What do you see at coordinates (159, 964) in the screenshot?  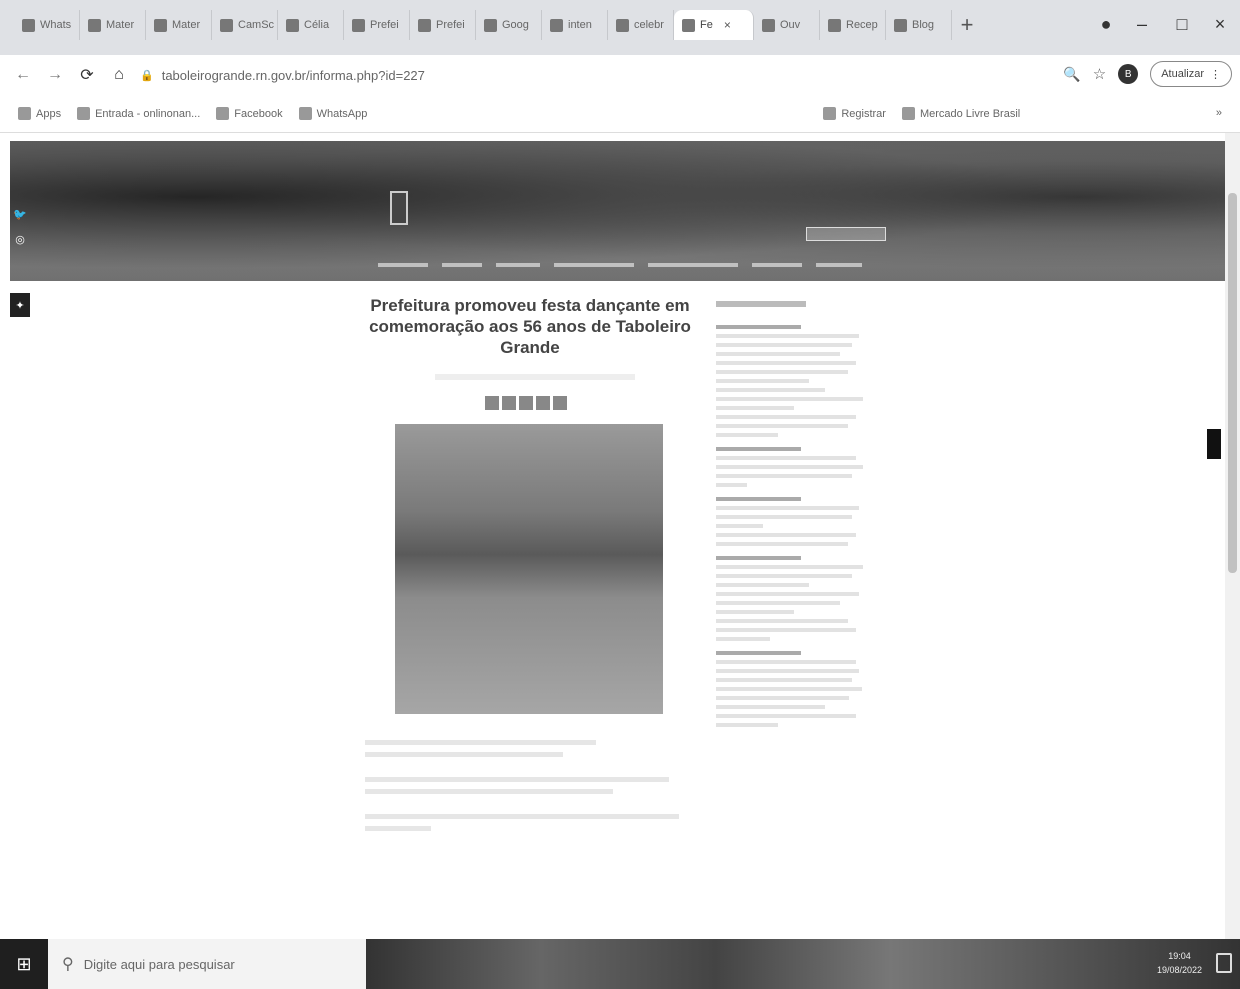 I see `taskbar-search-placeholder: Digite aqui para pesquisar` at bounding box center [159, 964].